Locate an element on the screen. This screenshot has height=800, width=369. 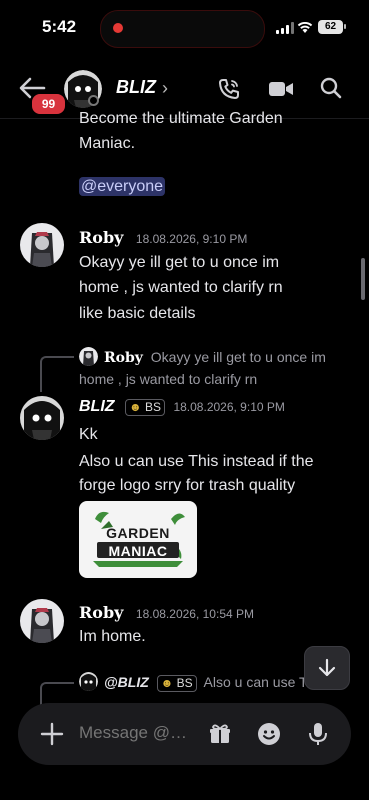
battery-nub is located at coordinates (345, 26).